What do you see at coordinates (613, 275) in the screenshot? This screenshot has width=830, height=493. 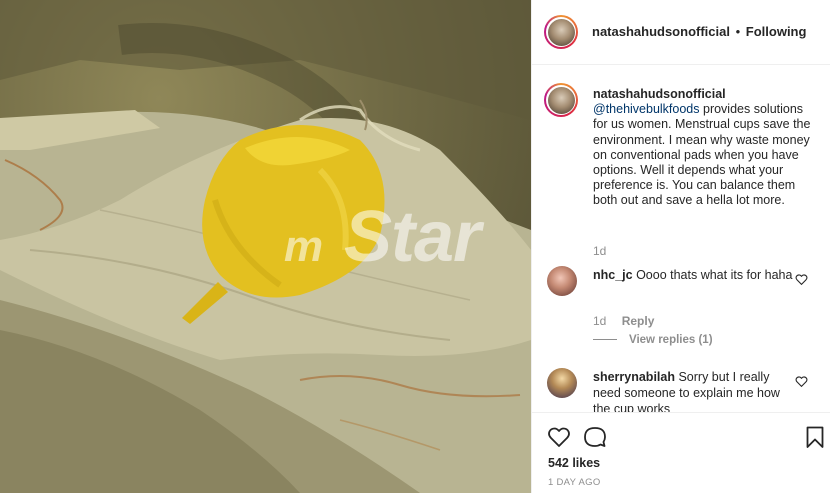 I see `comment-username: nhc_jc` at bounding box center [613, 275].